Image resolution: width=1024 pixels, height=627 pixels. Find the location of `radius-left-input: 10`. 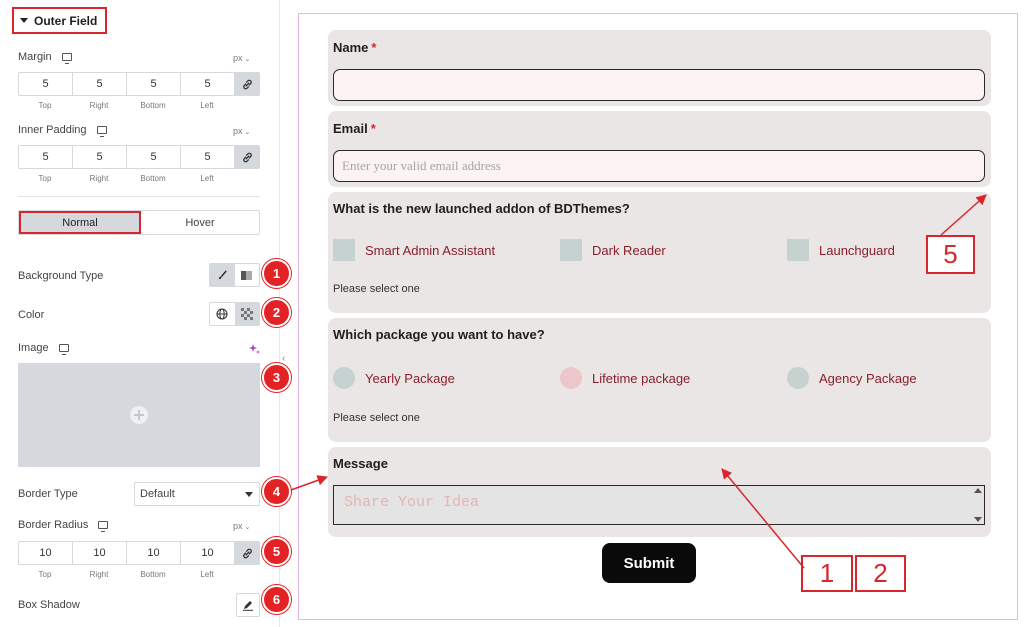

radius-left-input: 10 is located at coordinates (208, 553).